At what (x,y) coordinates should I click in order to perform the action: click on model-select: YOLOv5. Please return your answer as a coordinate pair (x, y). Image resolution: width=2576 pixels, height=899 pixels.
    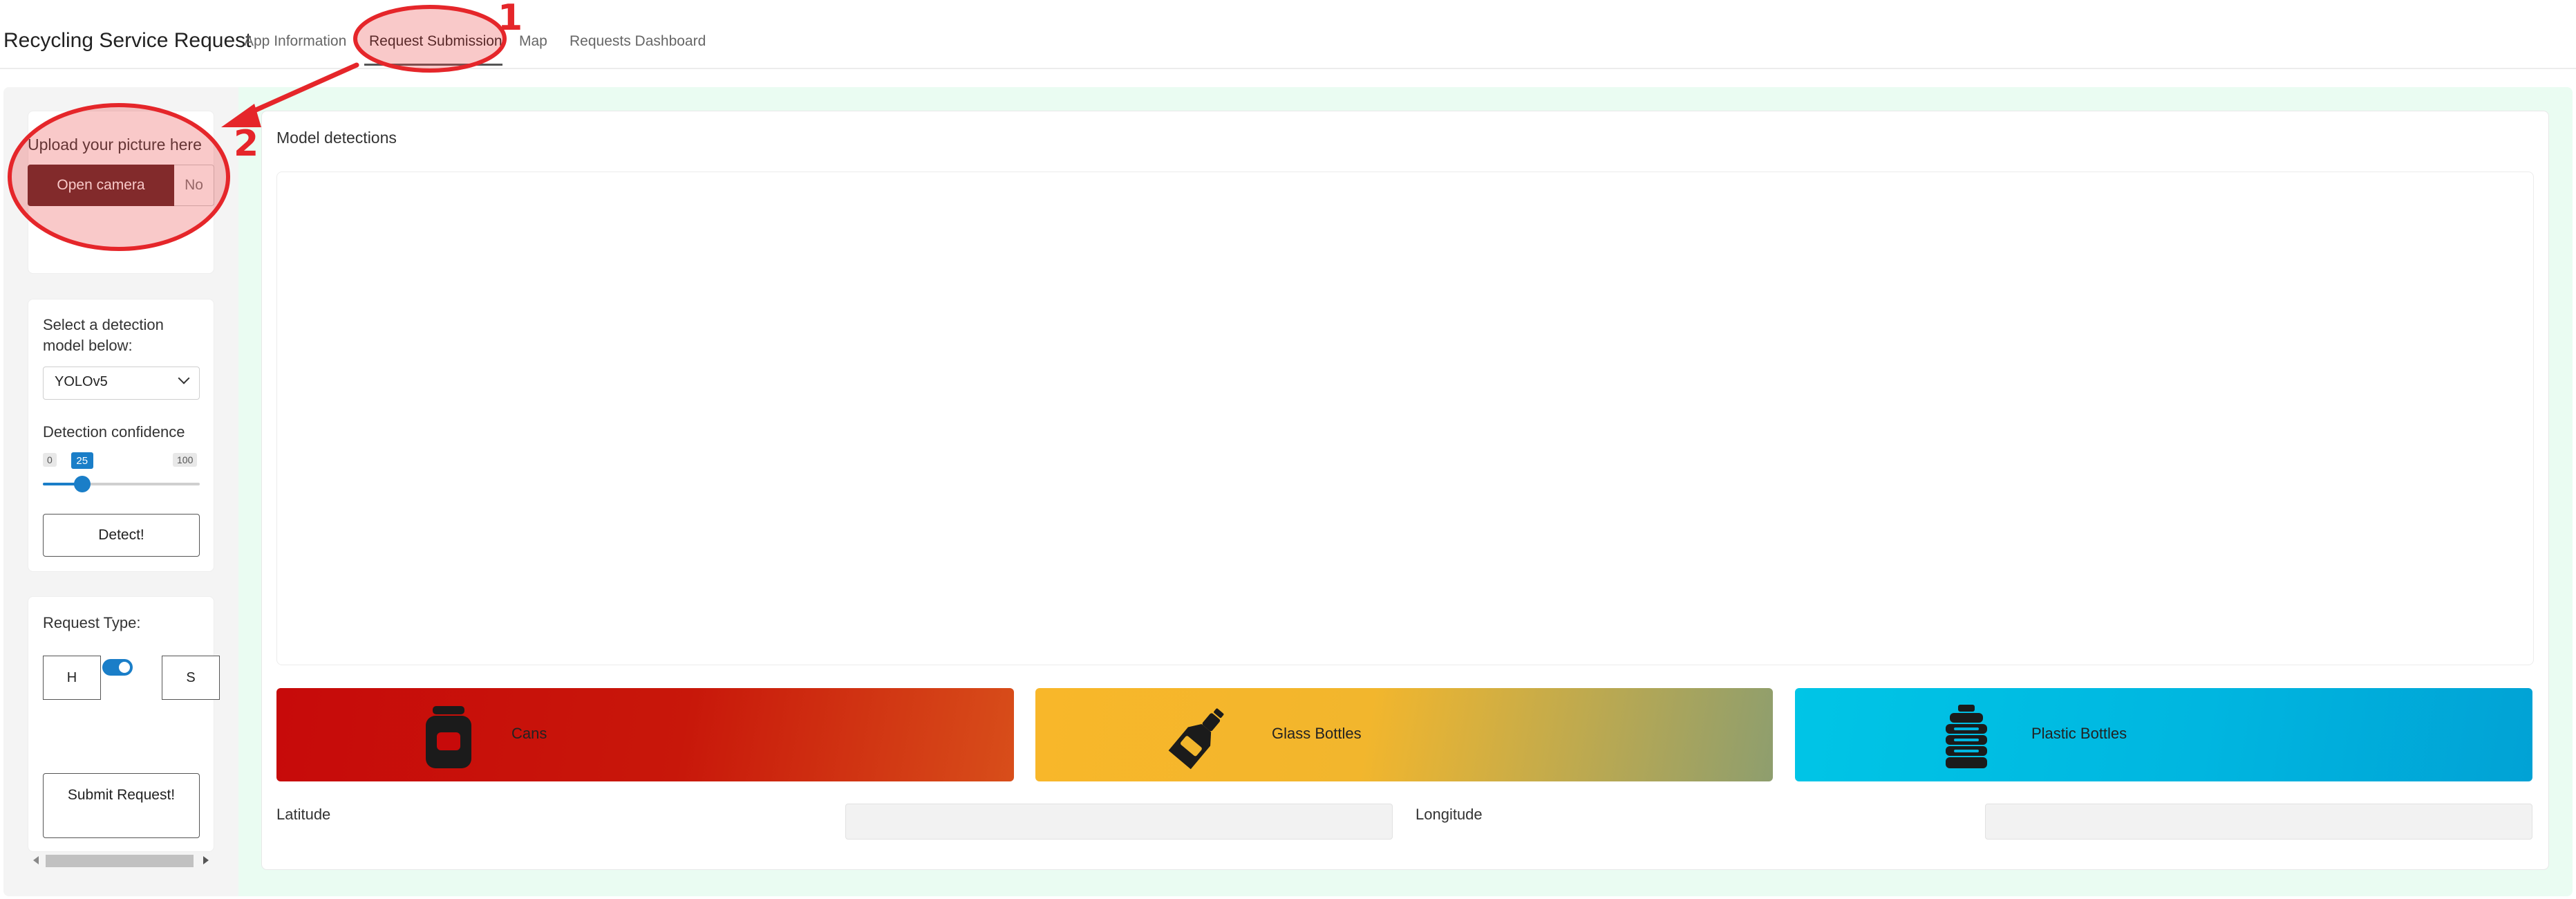
    Looking at the image, I should click on (121, 383).